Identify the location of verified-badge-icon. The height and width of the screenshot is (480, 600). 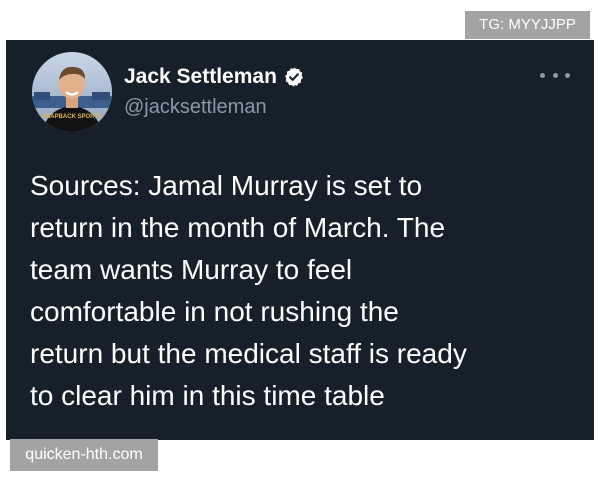
(294, 77).